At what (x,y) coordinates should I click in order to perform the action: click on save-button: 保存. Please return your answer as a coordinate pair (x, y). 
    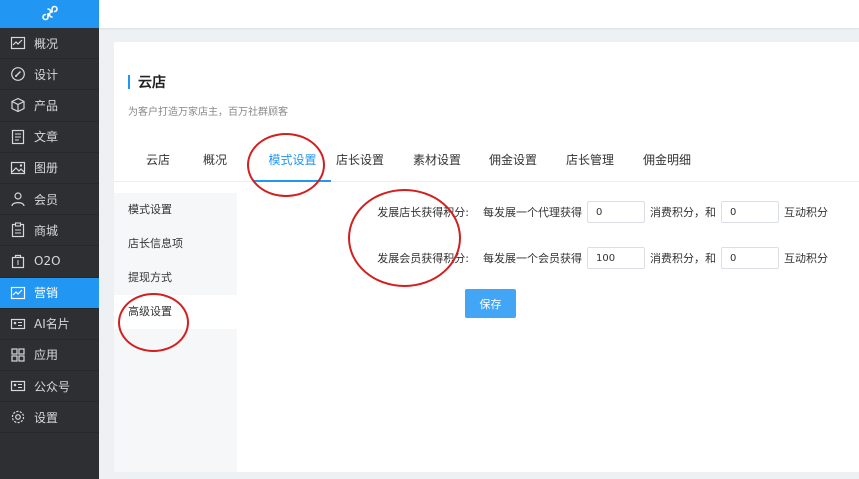
    Looking at the image, I should click on (490, 303).